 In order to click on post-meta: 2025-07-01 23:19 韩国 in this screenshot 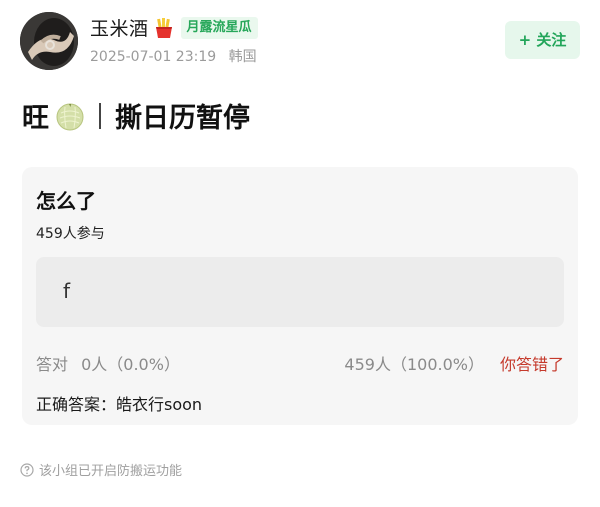, I will do `click(173, 56)`.